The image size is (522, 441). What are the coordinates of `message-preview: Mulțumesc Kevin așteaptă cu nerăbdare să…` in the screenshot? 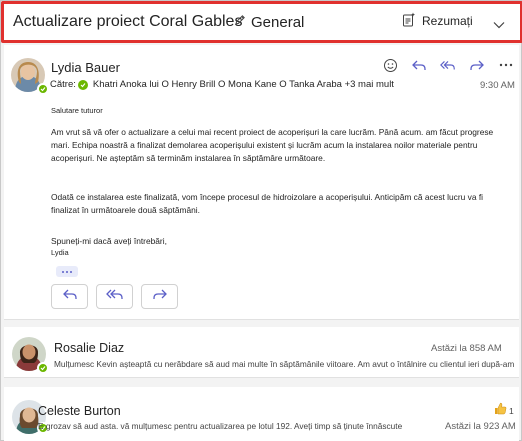 It's located at (284, 364).